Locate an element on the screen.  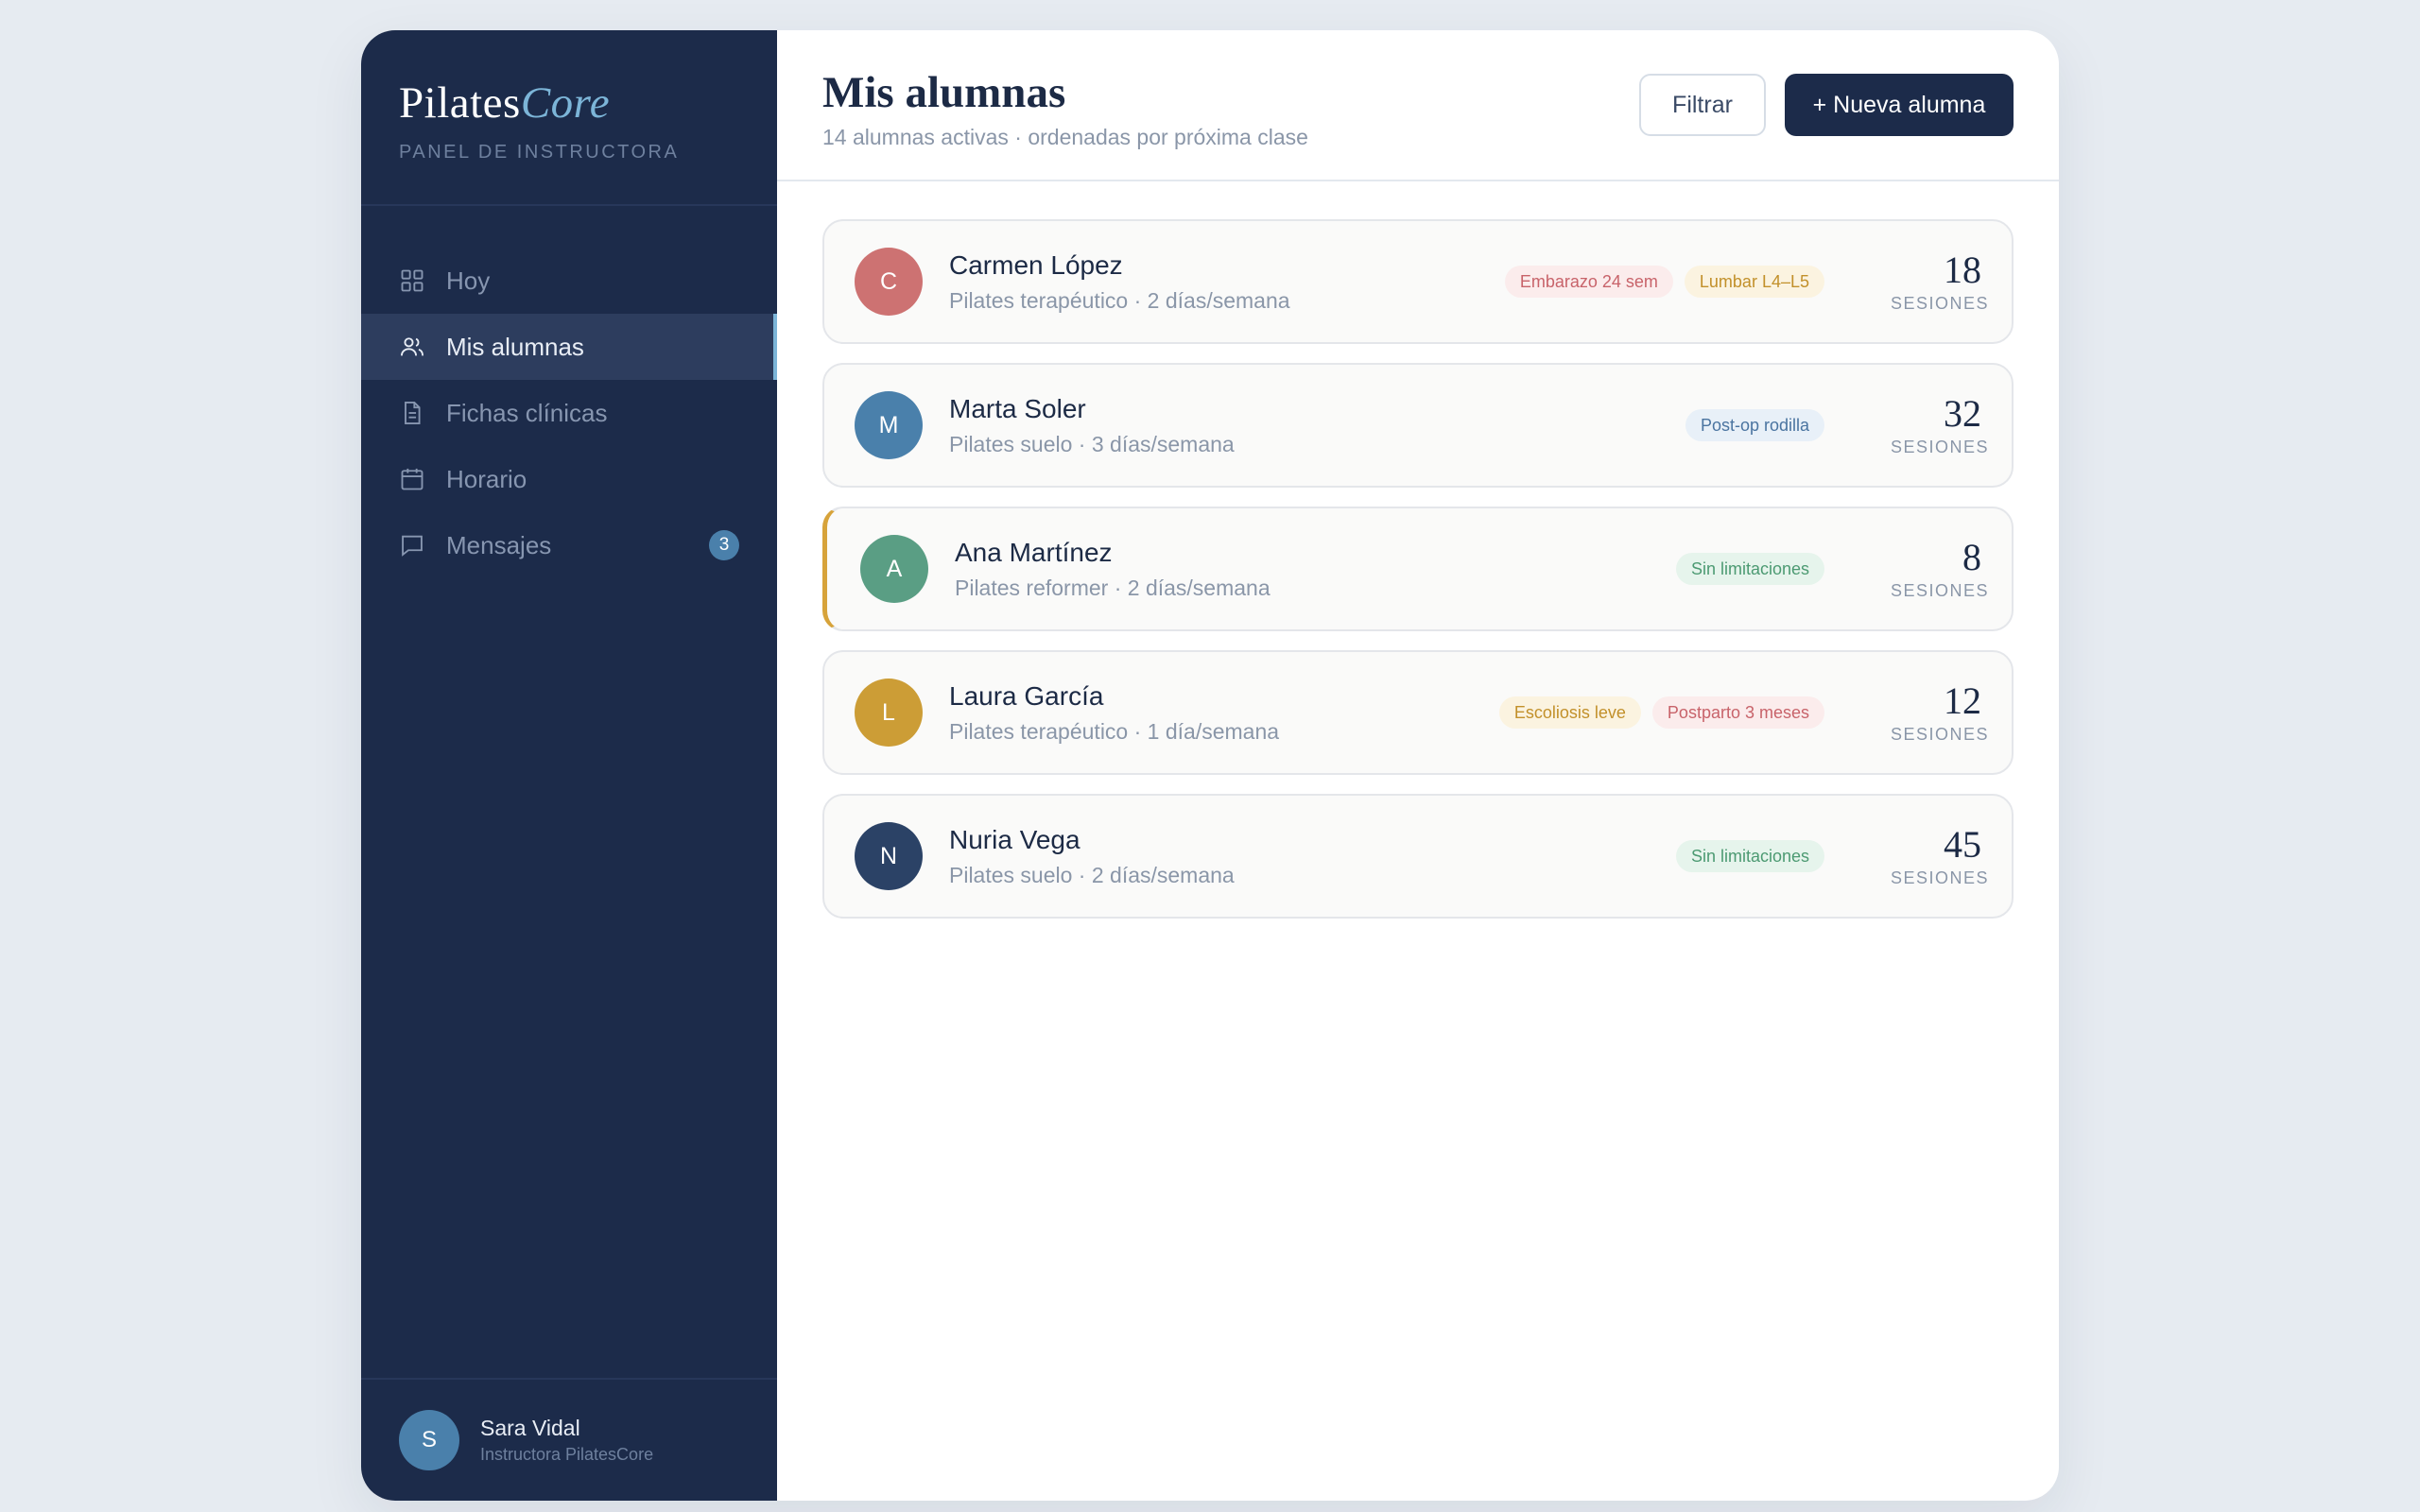
avatar: A is located at coordinates (894, 569).